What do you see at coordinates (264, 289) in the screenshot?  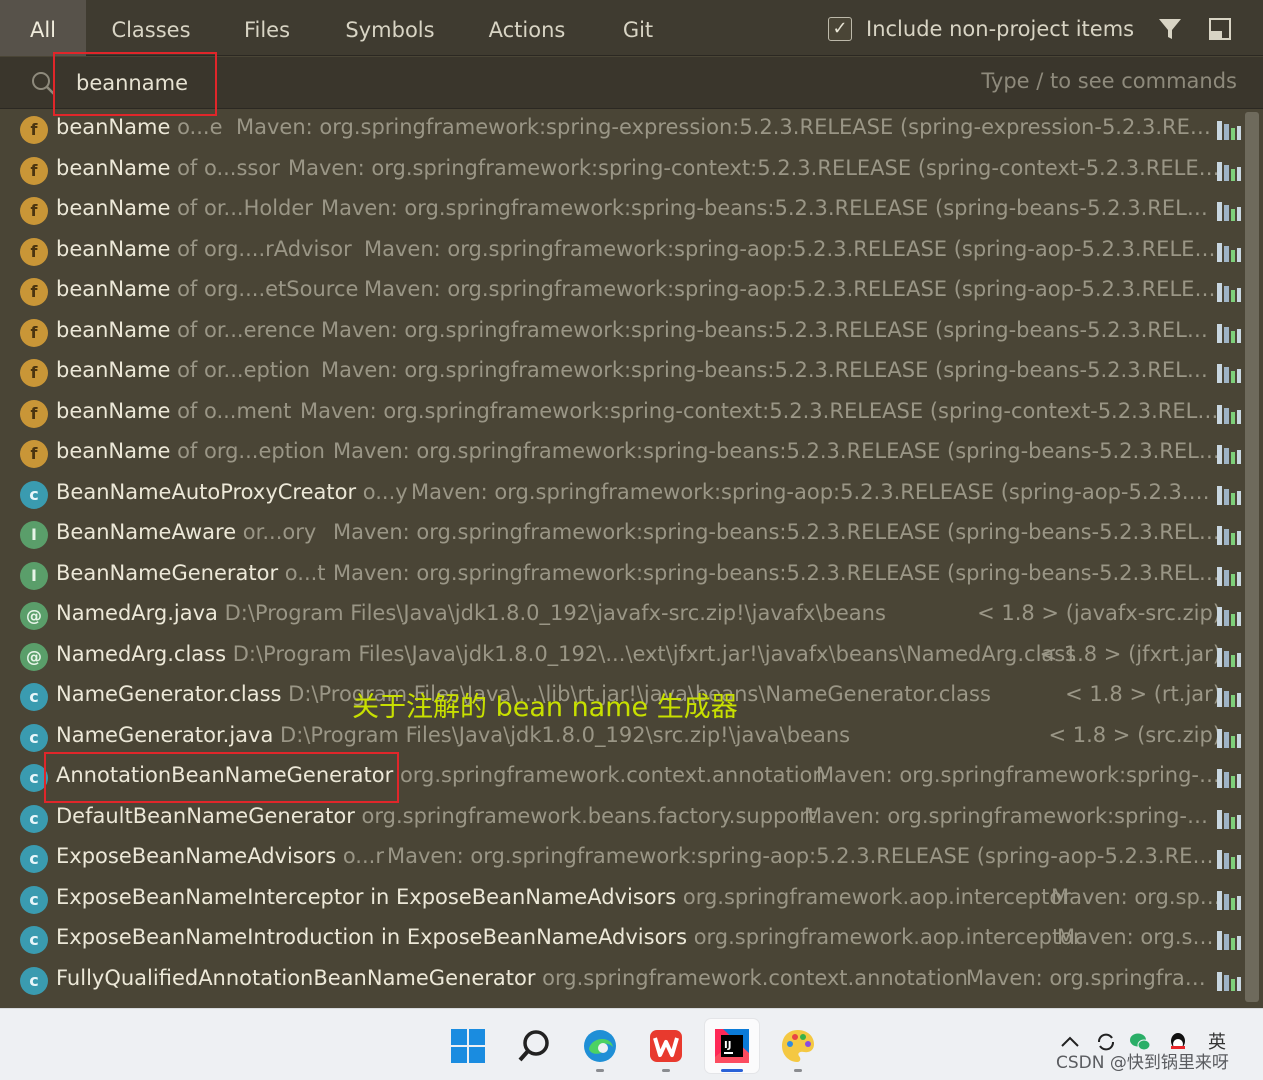 I see `result-container: of org....etSource` at bounding box center [264, 289].